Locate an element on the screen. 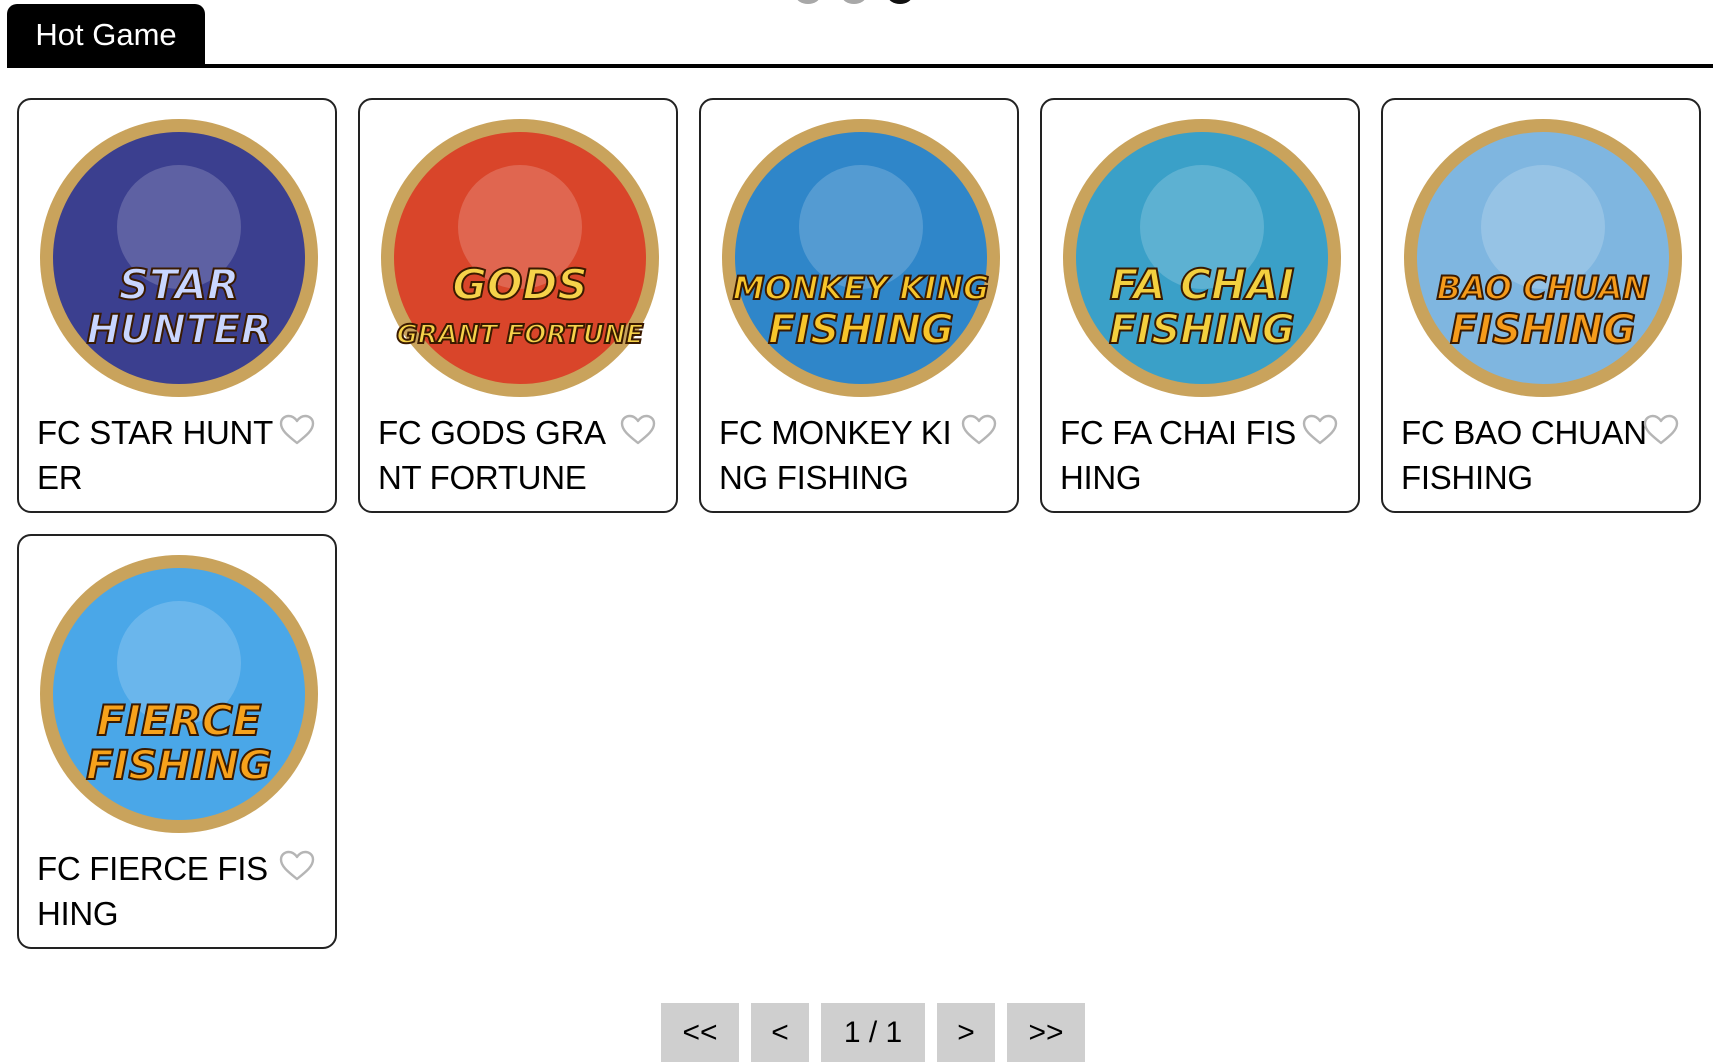 The width and height of the screenshot is (1714, 1062). tab-hot-game: Hot Game is located at coordinates (106, 36).